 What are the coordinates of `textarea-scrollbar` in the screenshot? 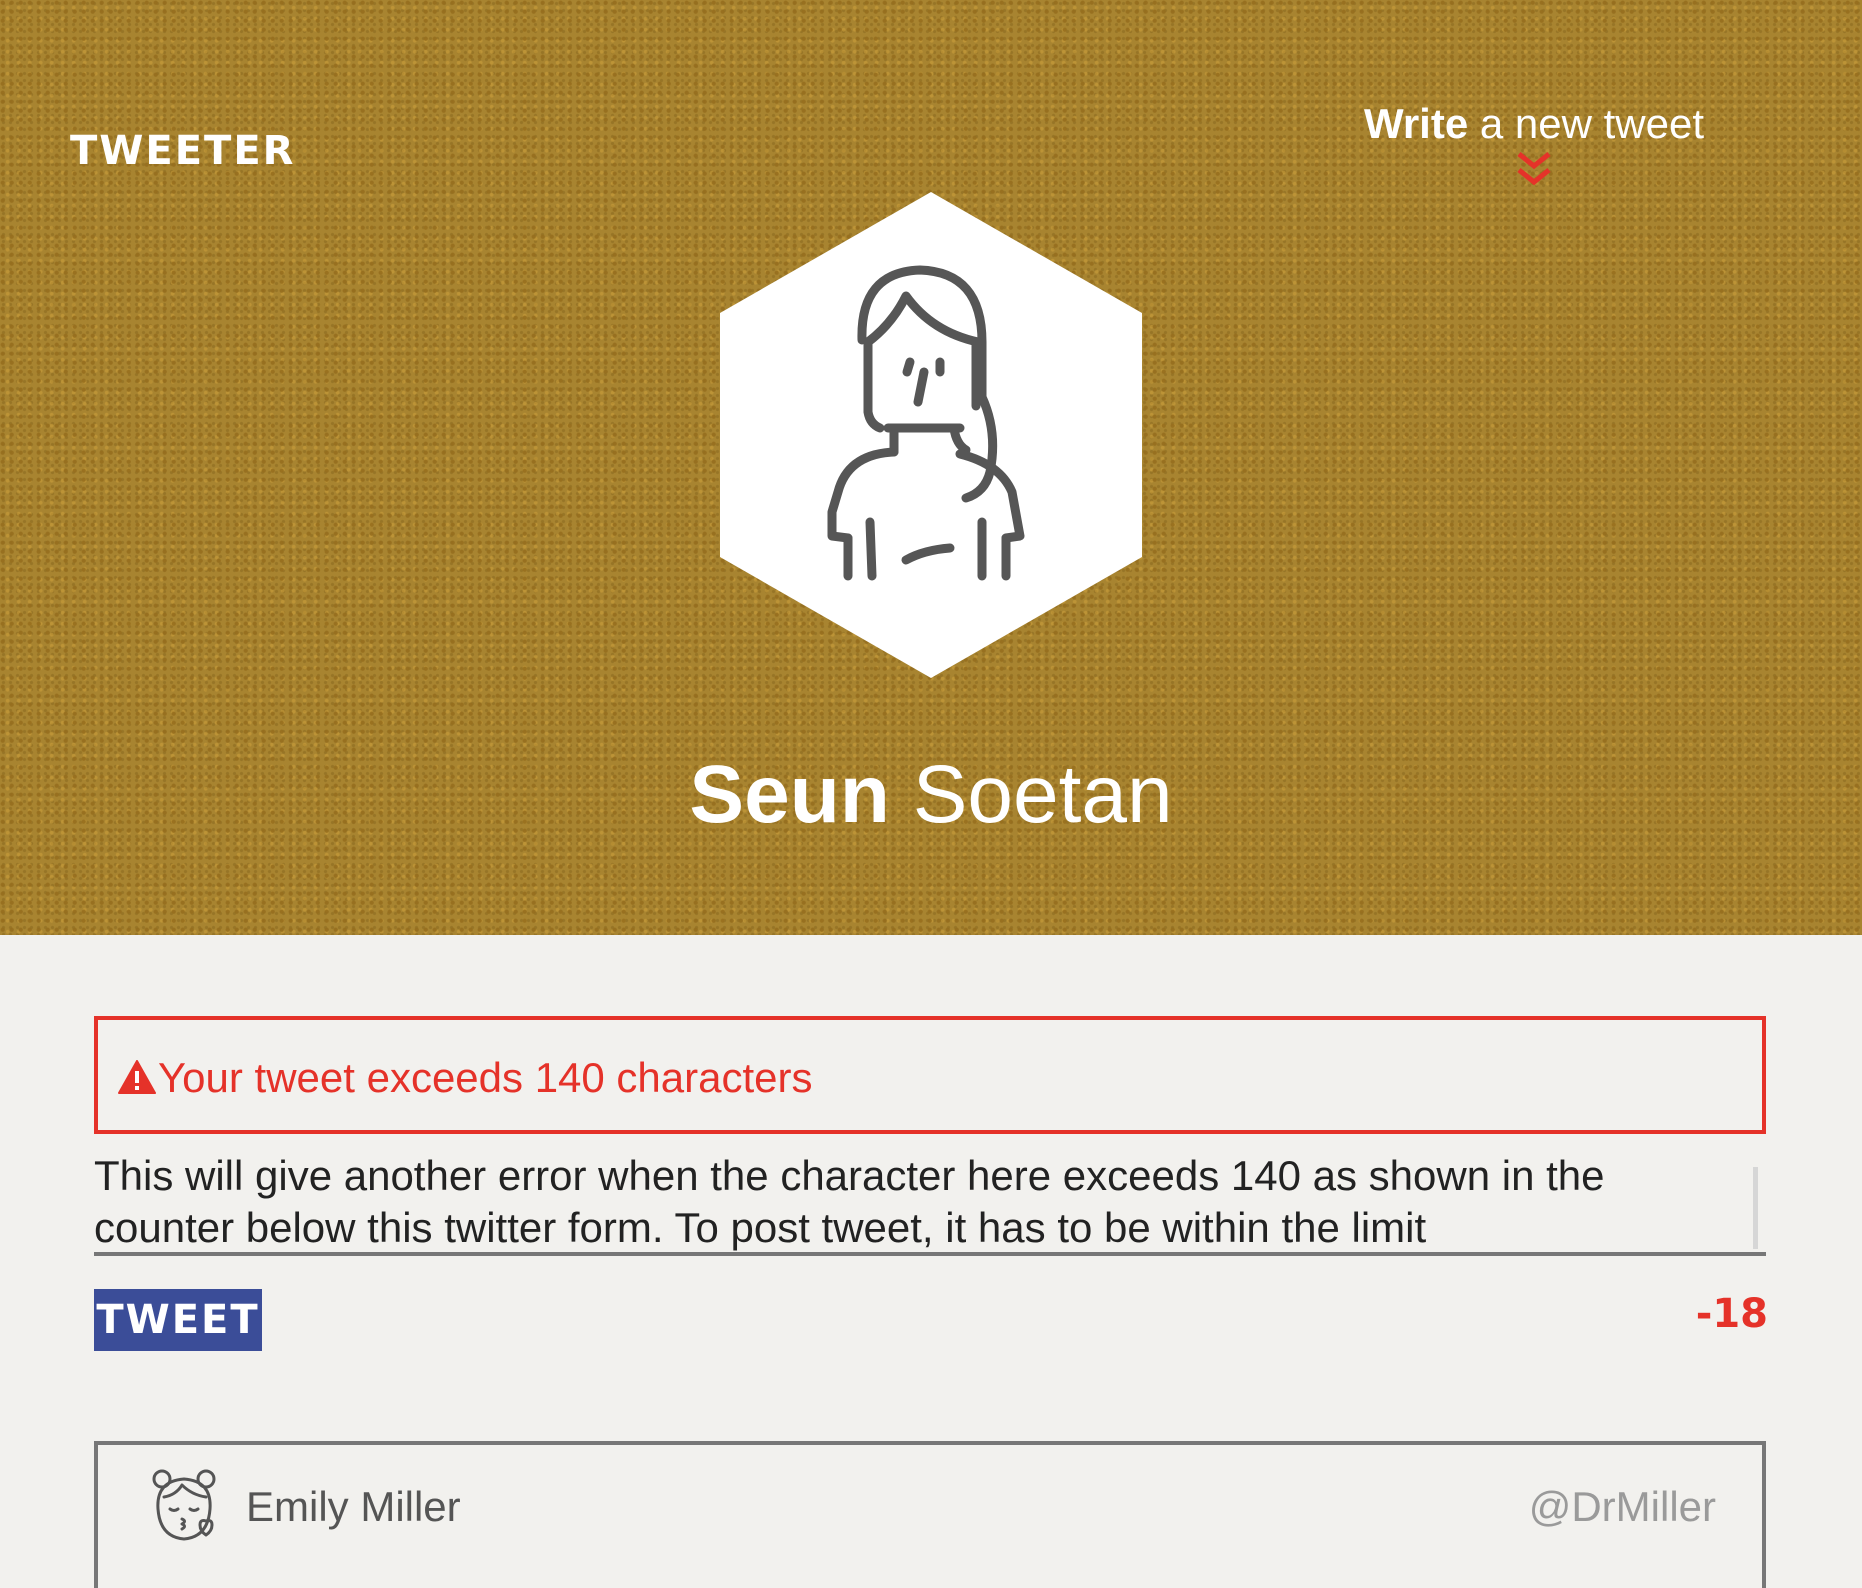 It's located at (1755, 1208).